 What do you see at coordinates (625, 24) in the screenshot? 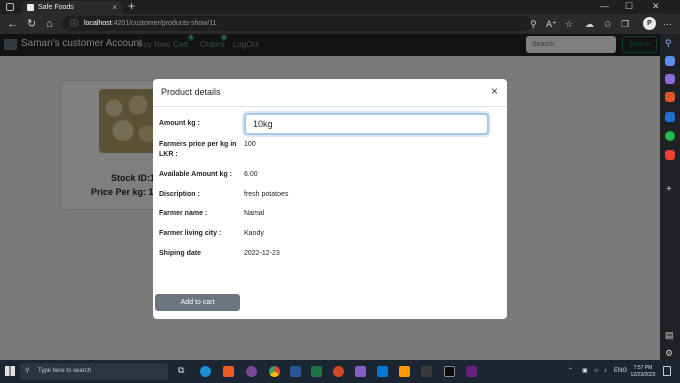
I see `browser-essentials-icon: ❐` at bounding box center [625, 24].